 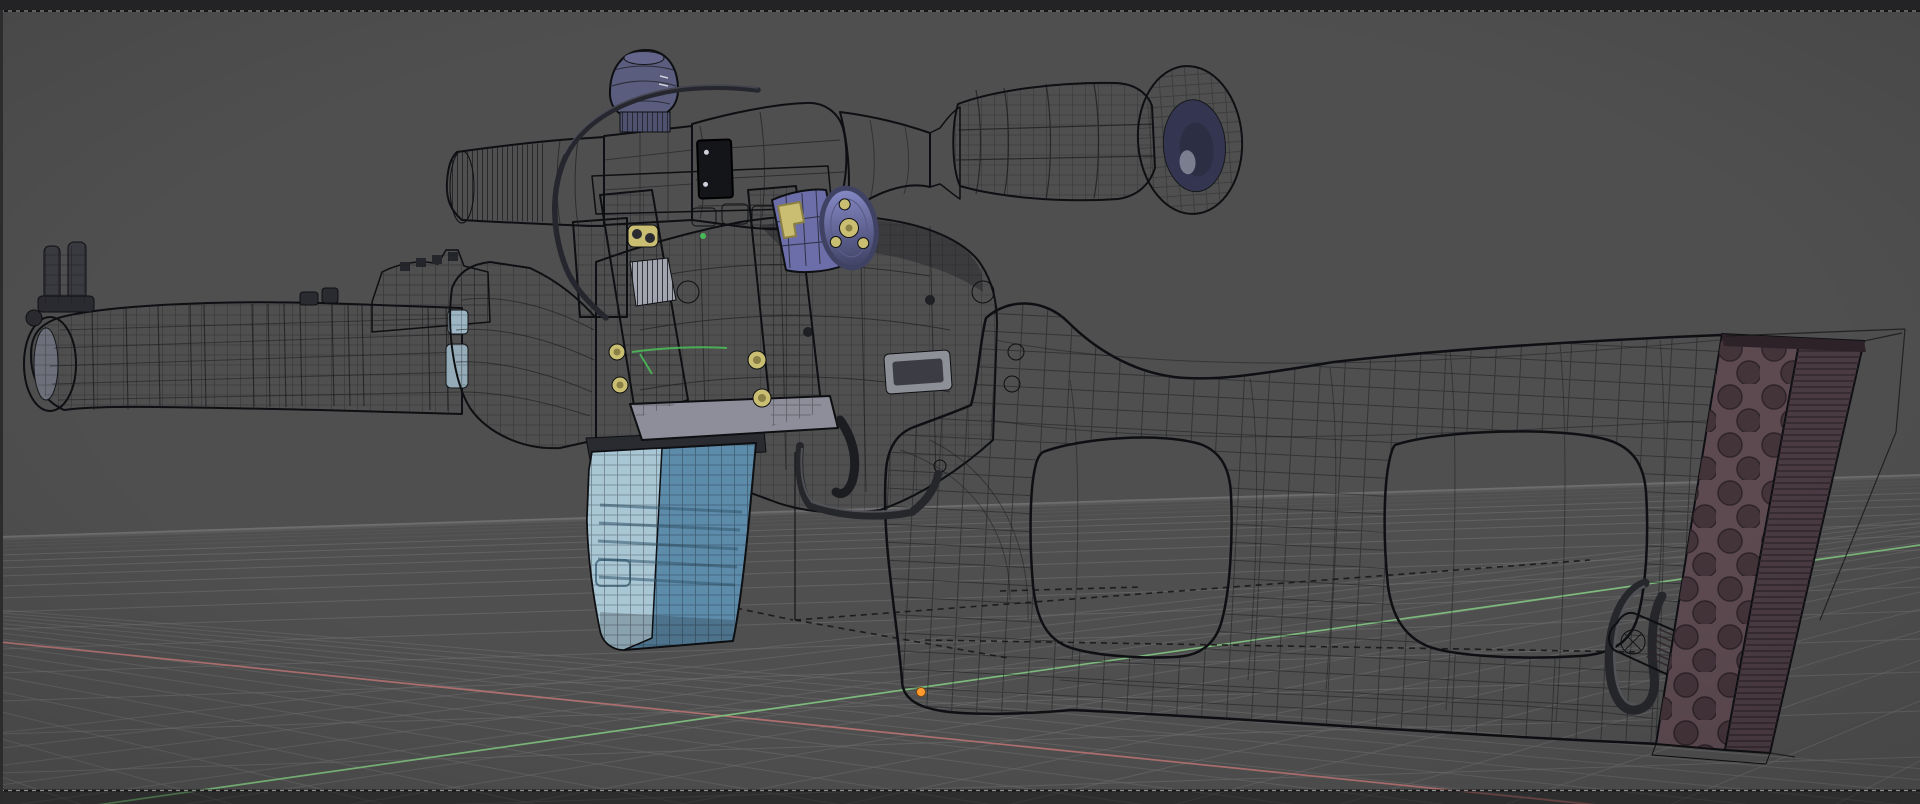 I want to click on bottom-strip, so click(x=960, y=797).